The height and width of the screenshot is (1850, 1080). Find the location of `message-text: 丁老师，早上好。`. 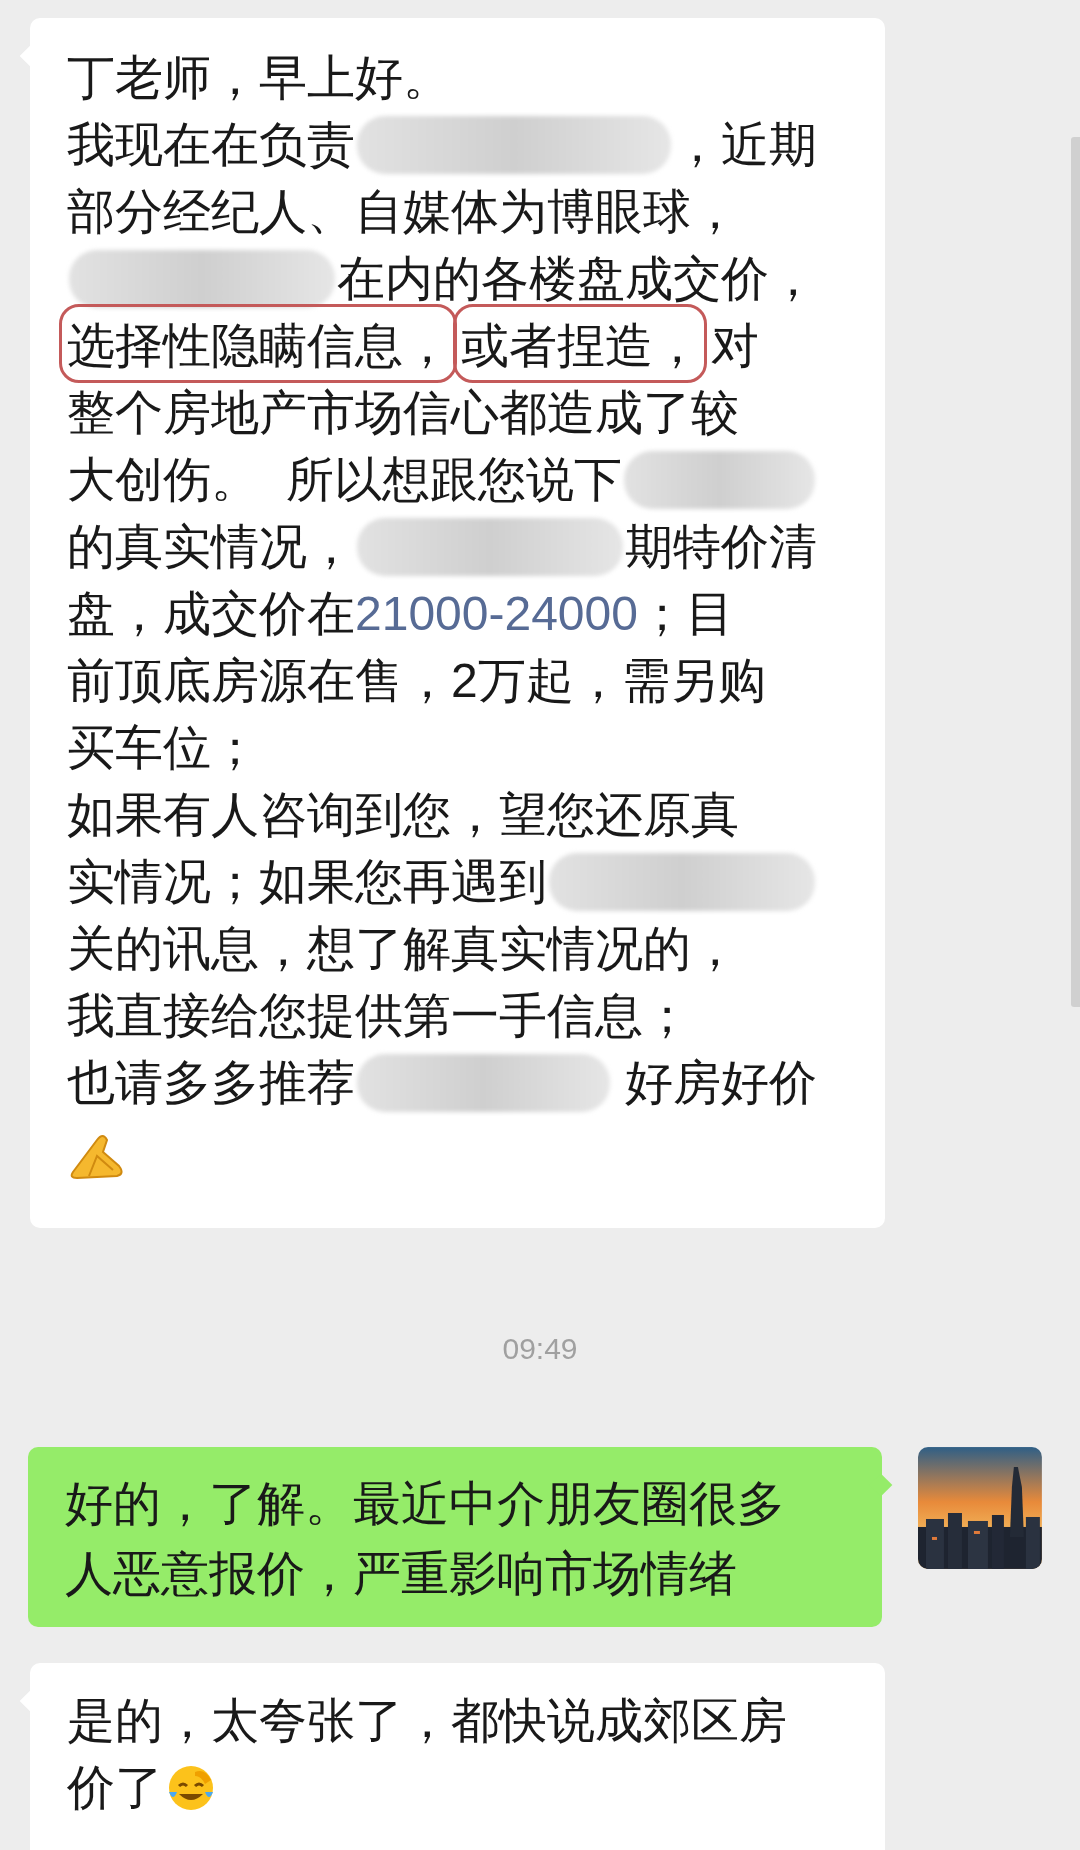

message-text: 丁老师，早上好。 is located at coordinates (259, 78).